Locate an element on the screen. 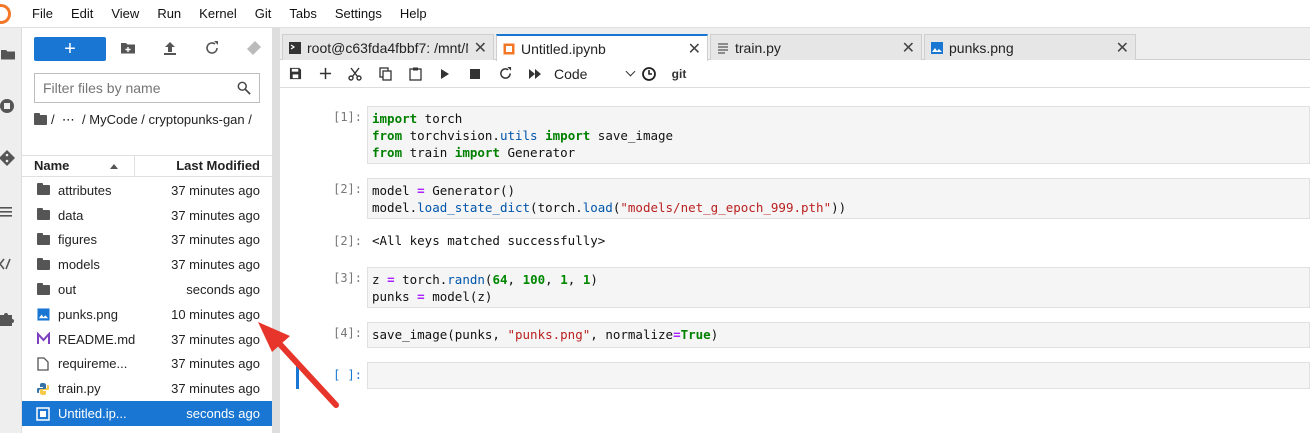  paste-icon is located at coordinates (415, 74).